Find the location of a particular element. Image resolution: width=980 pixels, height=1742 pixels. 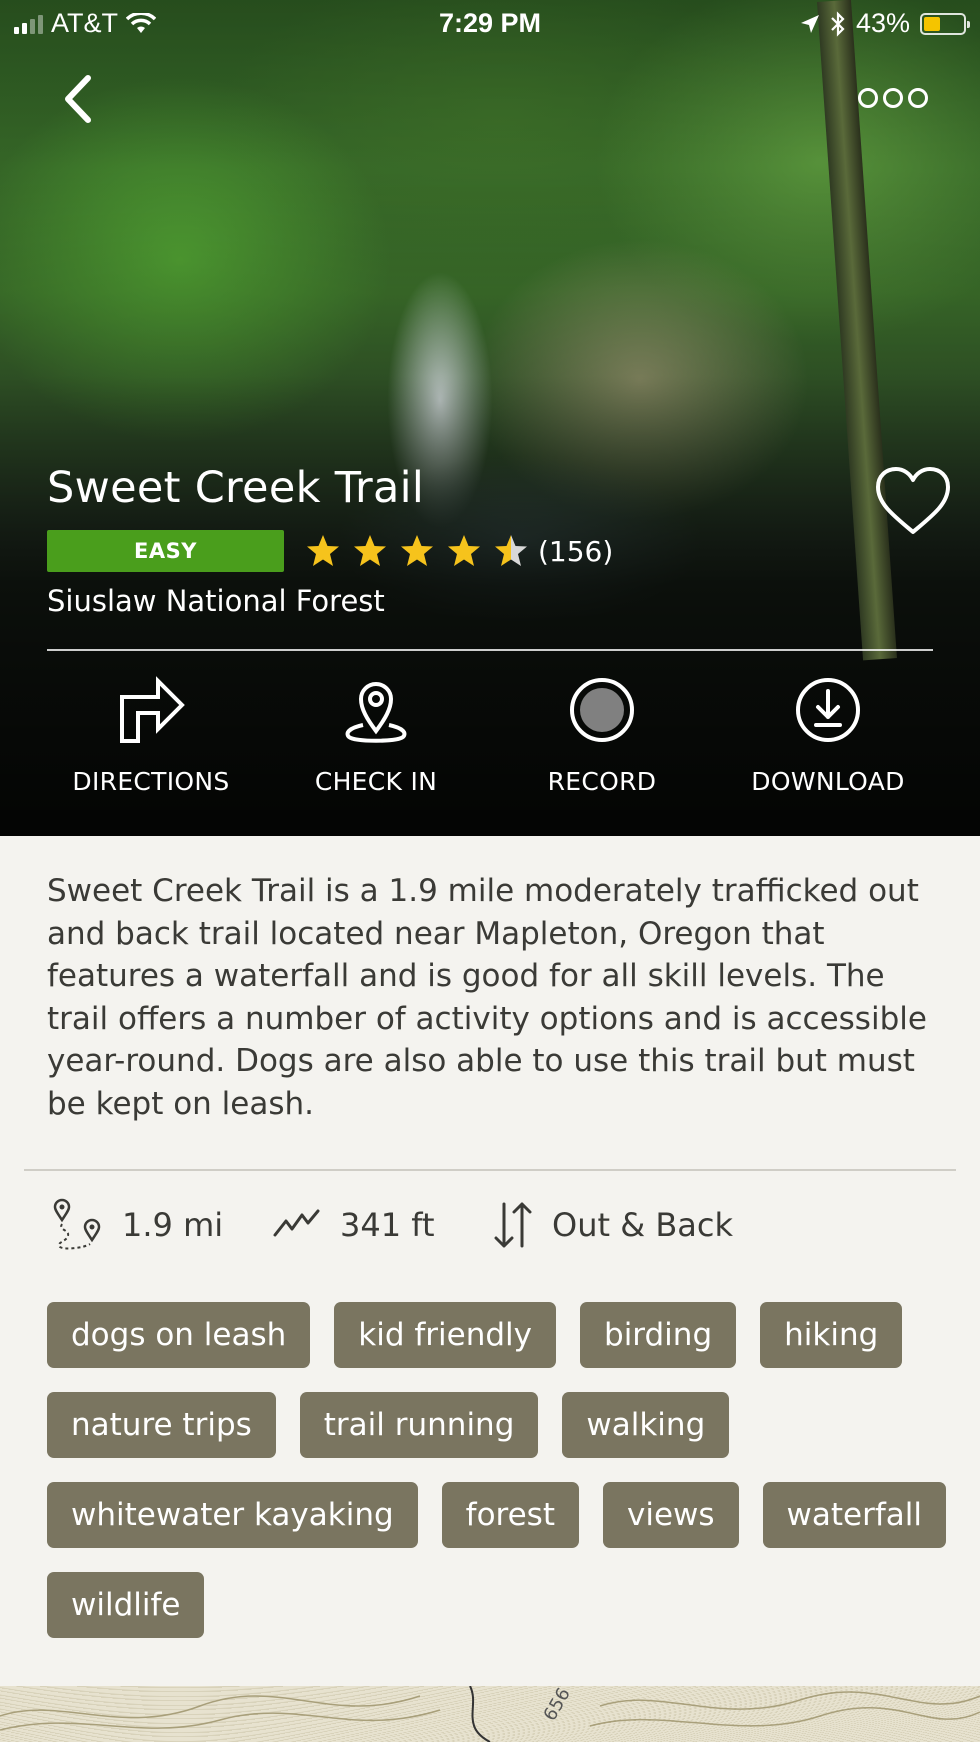

elevation-stat: 341 ft is located at coordinates (353, 1225).